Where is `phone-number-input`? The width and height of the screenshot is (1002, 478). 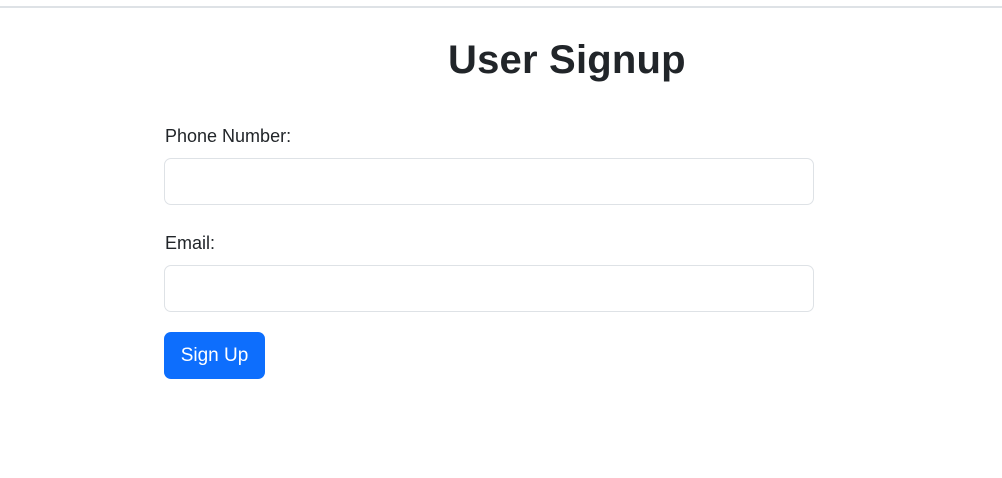
phone-number-input is located at coordinates (489, 181).